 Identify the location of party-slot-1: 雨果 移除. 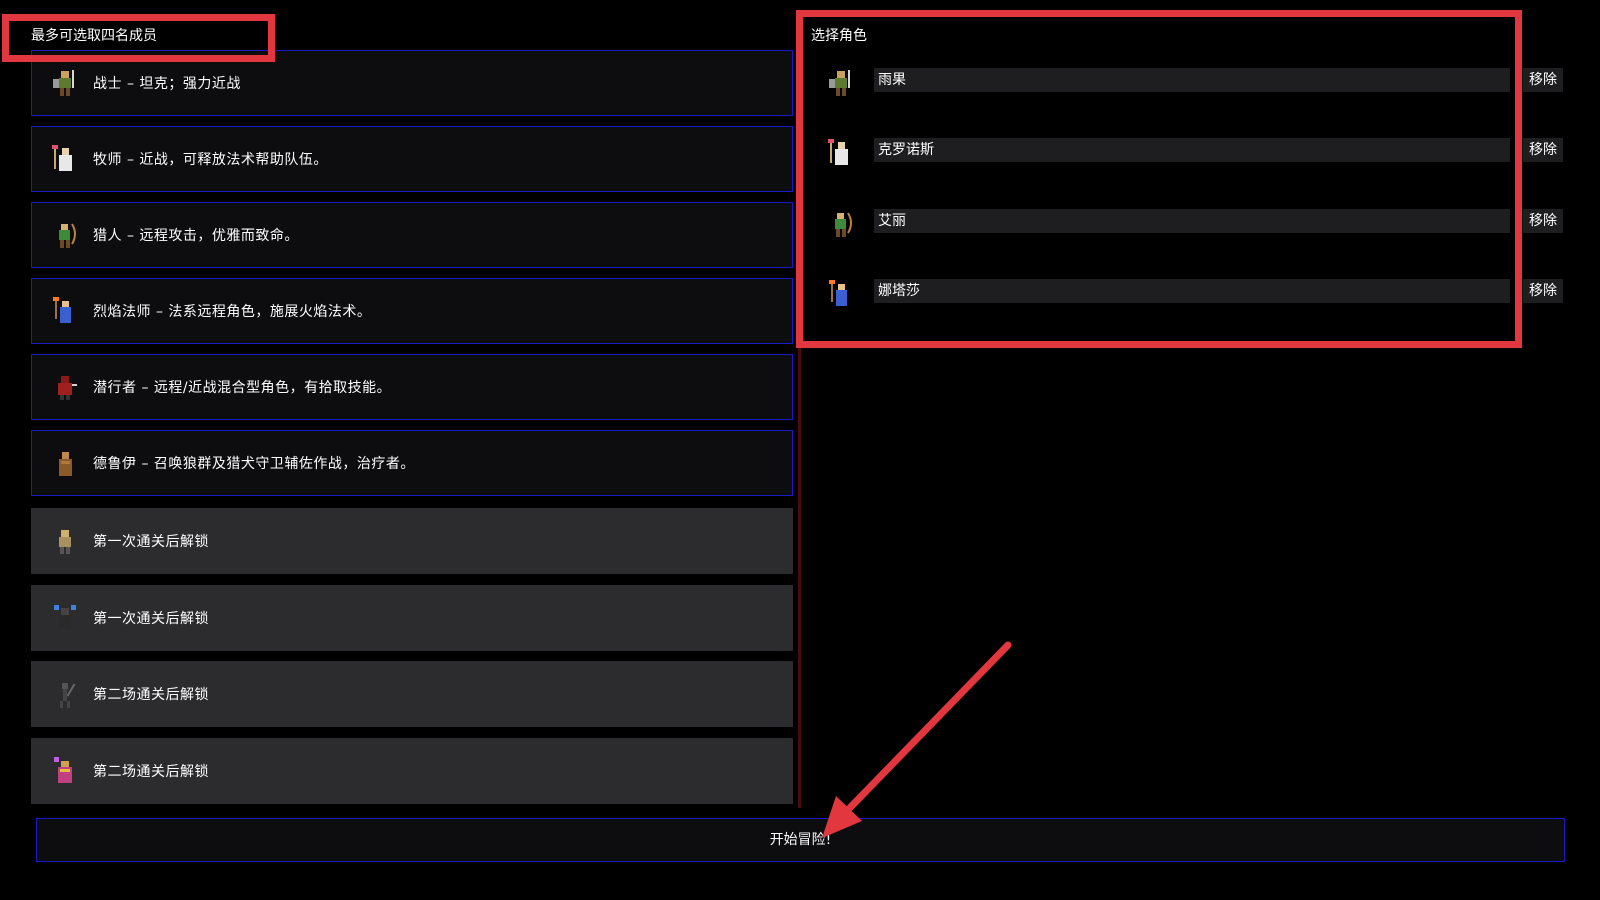
(1196, 84).